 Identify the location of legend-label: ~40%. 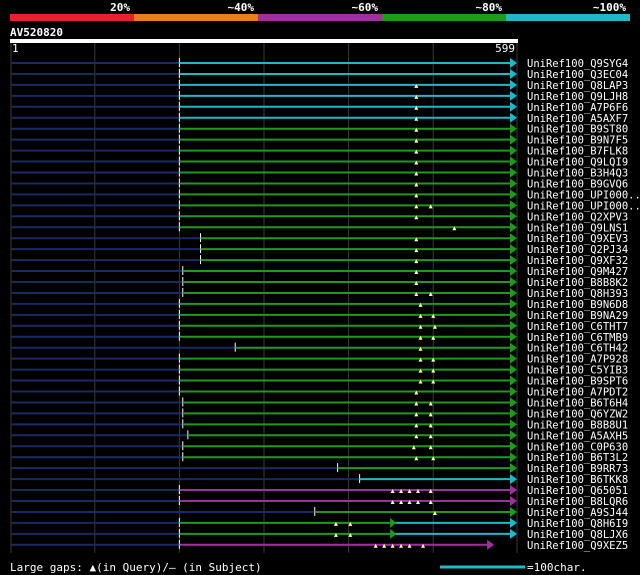
(241, 7).